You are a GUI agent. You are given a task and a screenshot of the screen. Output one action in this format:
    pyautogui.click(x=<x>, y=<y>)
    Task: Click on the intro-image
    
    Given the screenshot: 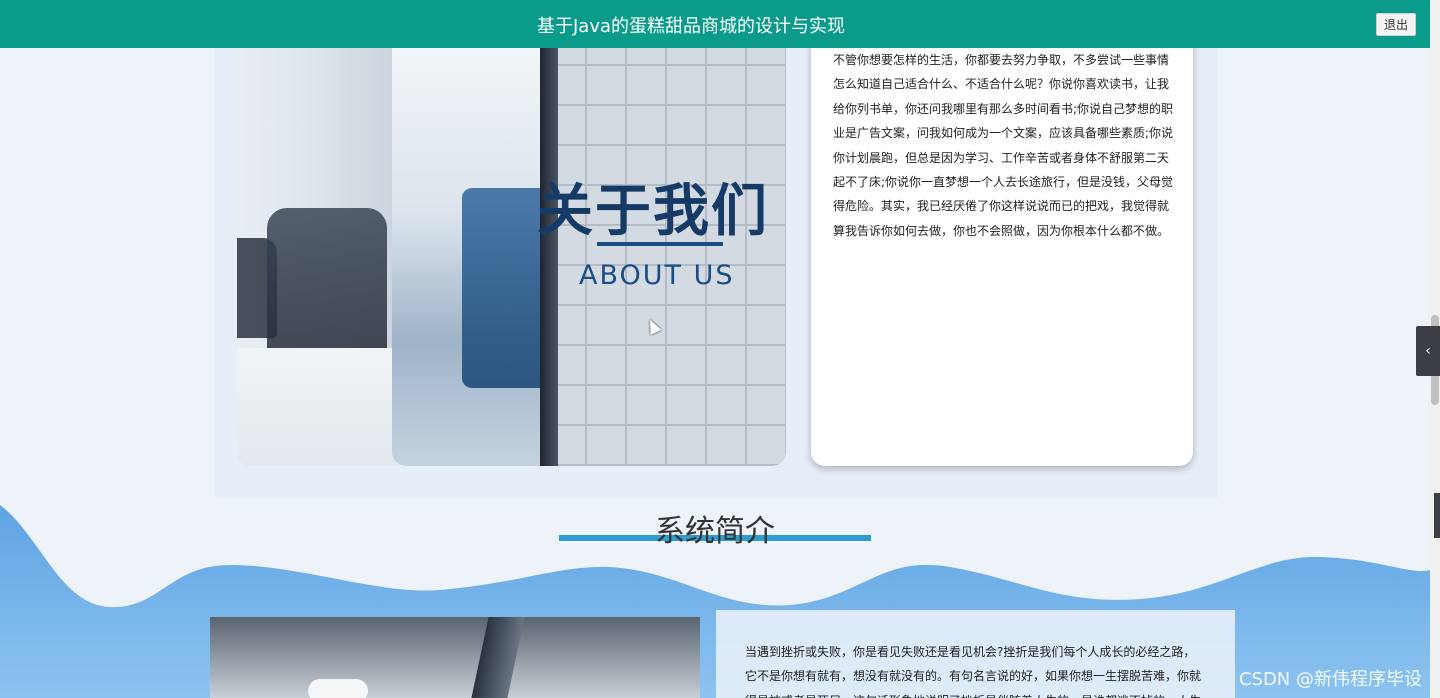 What is the action you would take?
    pyautogui.click(x=455, y=657)
    